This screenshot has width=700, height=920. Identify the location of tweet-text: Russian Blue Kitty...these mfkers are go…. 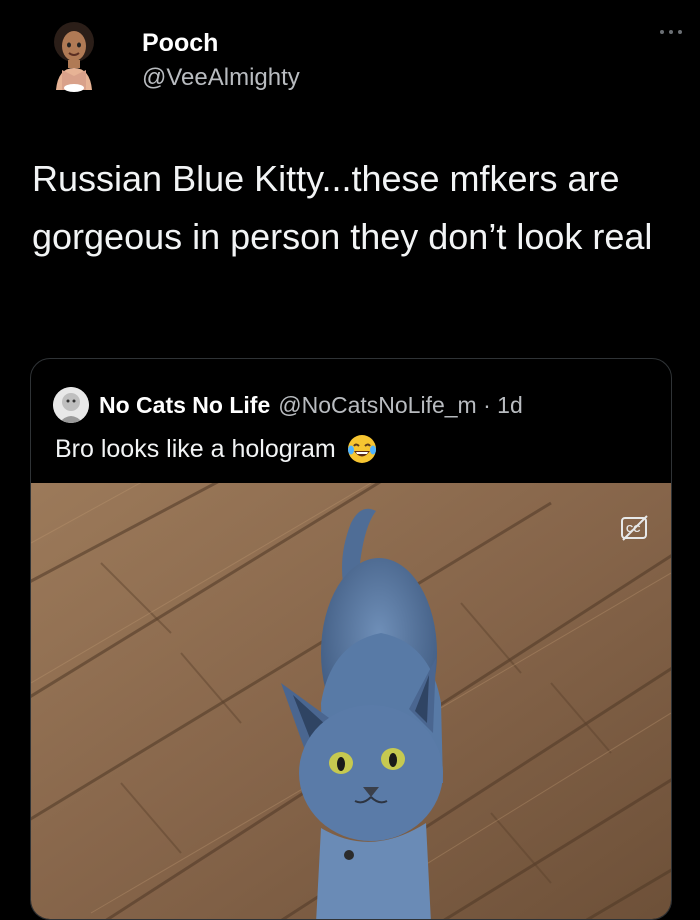
(342, 207).